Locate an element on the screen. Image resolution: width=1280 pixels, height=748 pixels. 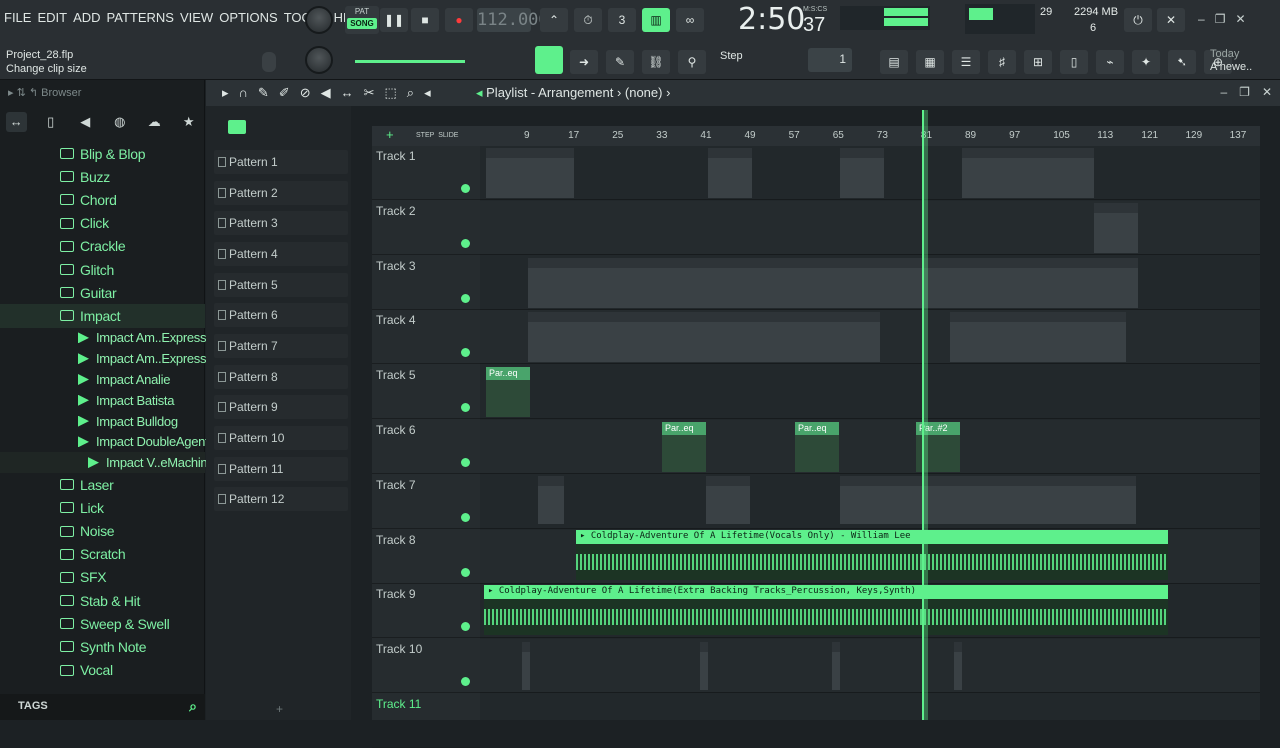
pattern-item: Pattern 3 is located at coordinates (281, 223).